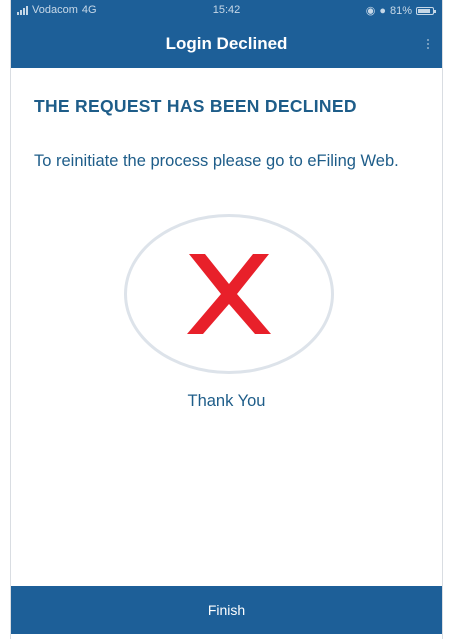 The image size is (451, 639). What do you see at coordinates (382, 10) in the screenshot?
I see `alarm-icon: ●` at bounding box center [382, 10].